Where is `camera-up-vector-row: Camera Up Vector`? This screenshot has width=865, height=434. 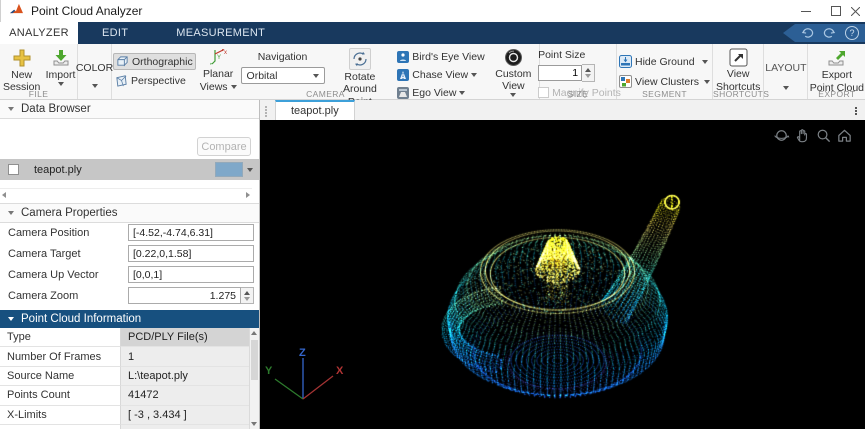 camera-up-vector-row: Camera Up Vector is located at coordinates (129, 274).